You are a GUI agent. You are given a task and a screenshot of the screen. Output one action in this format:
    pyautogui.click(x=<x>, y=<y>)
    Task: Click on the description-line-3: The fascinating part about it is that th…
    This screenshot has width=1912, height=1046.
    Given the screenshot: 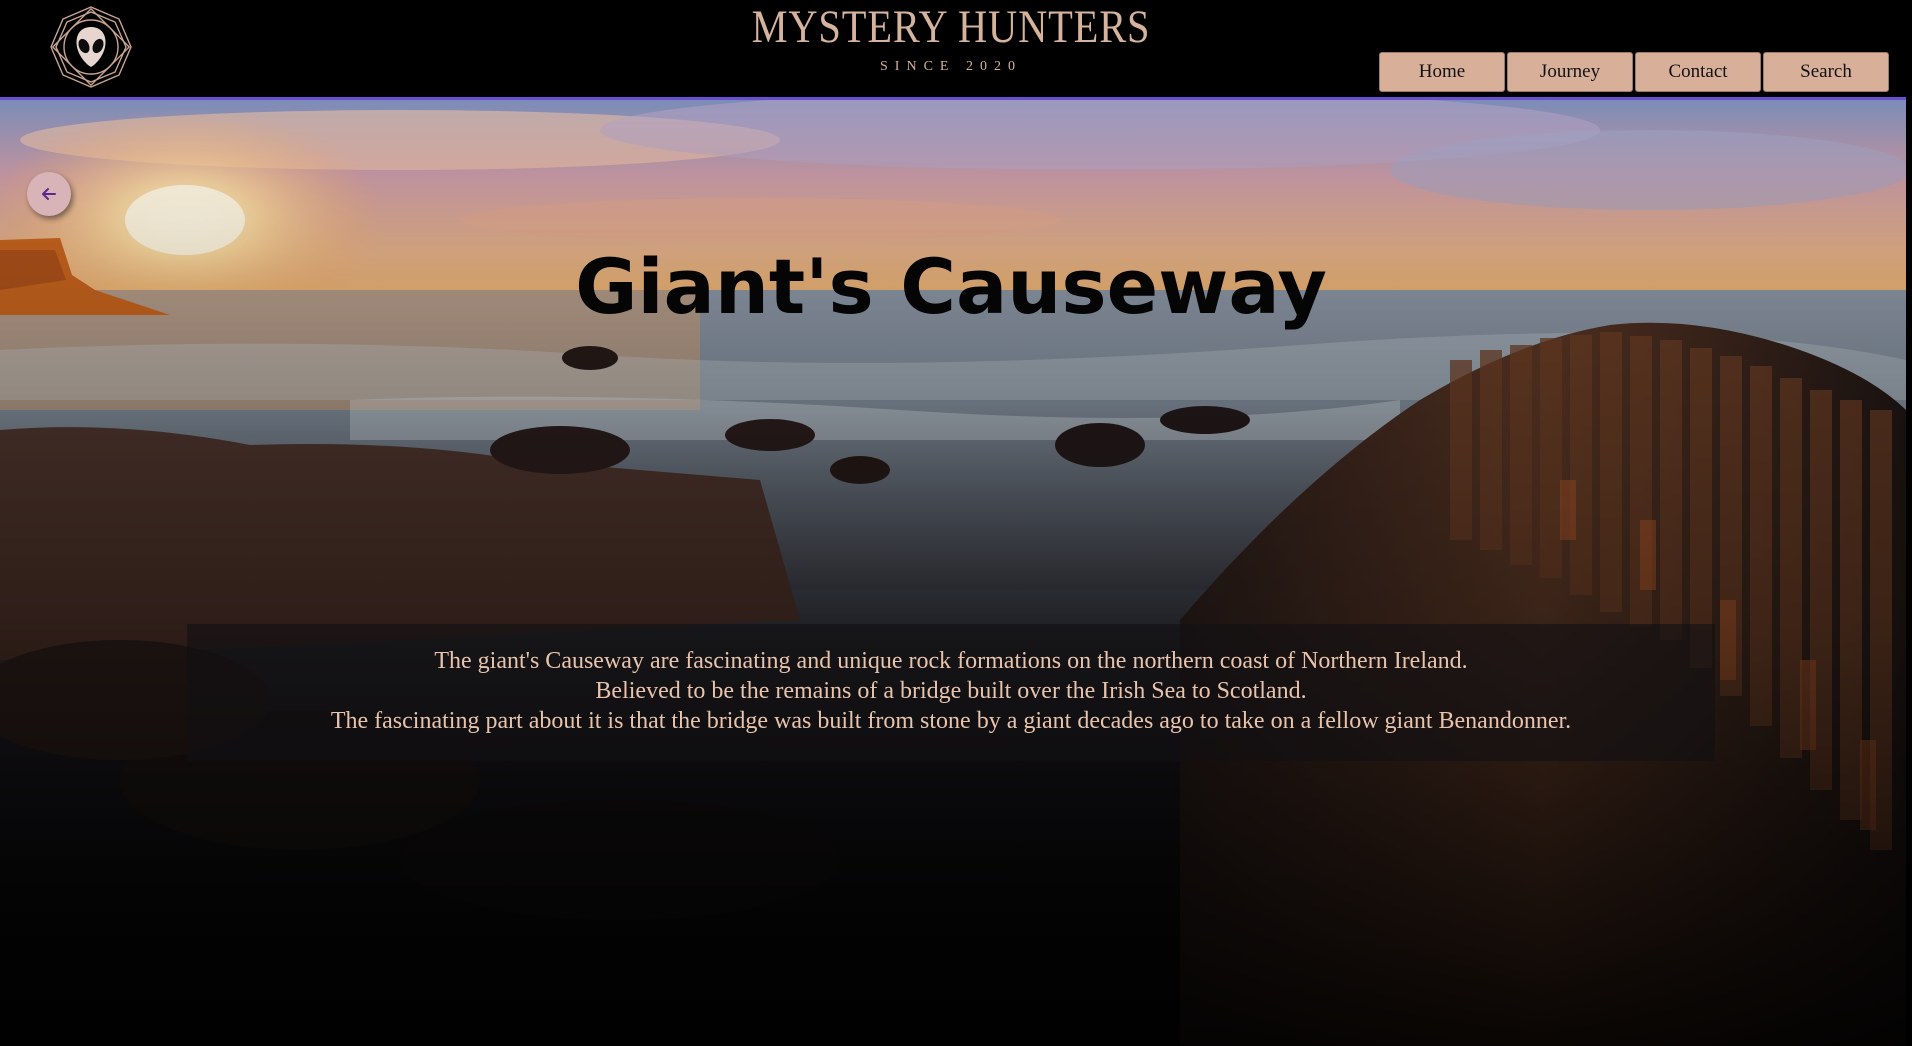 What is the action you would take?
    pyautogui.click(x=951, y=721)
    